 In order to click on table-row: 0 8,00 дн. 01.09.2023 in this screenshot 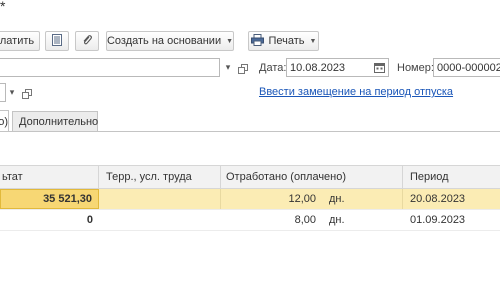, I will do `click(250, 220)`.